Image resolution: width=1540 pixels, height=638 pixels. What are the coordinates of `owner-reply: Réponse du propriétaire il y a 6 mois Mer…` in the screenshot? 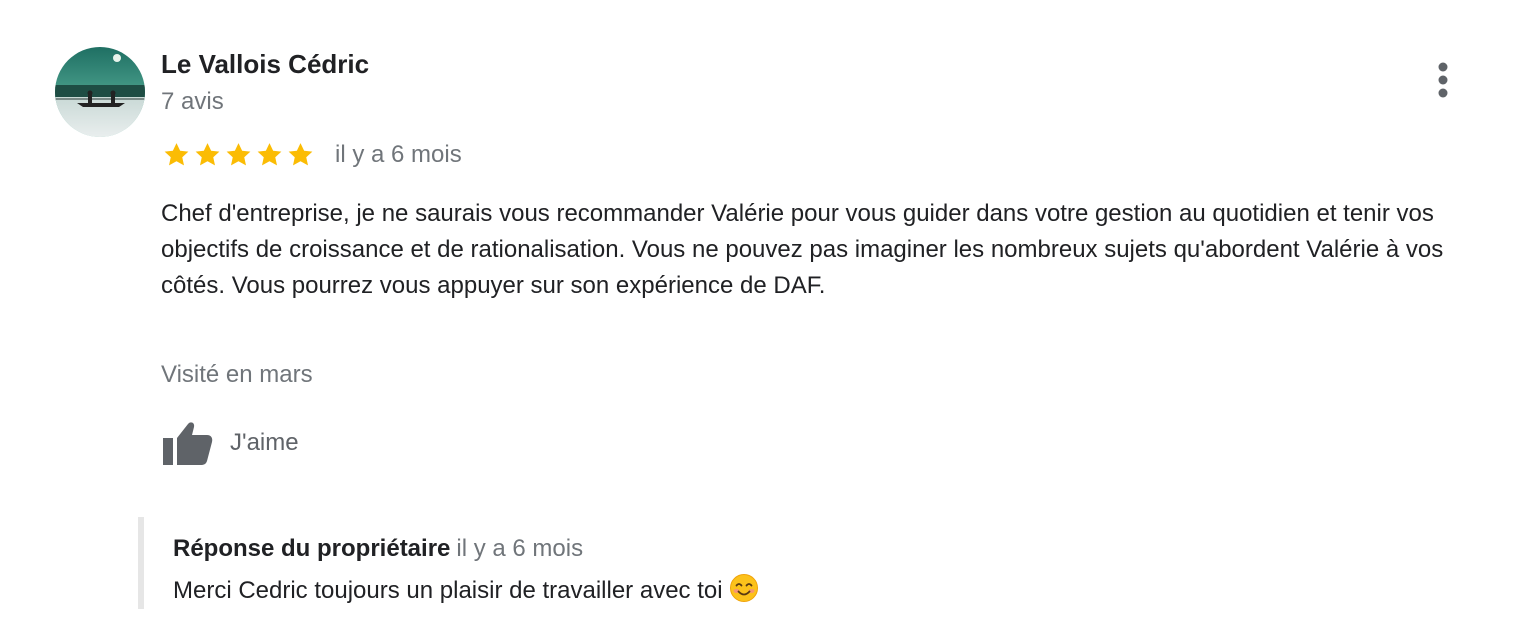 It's located at (741, 563).